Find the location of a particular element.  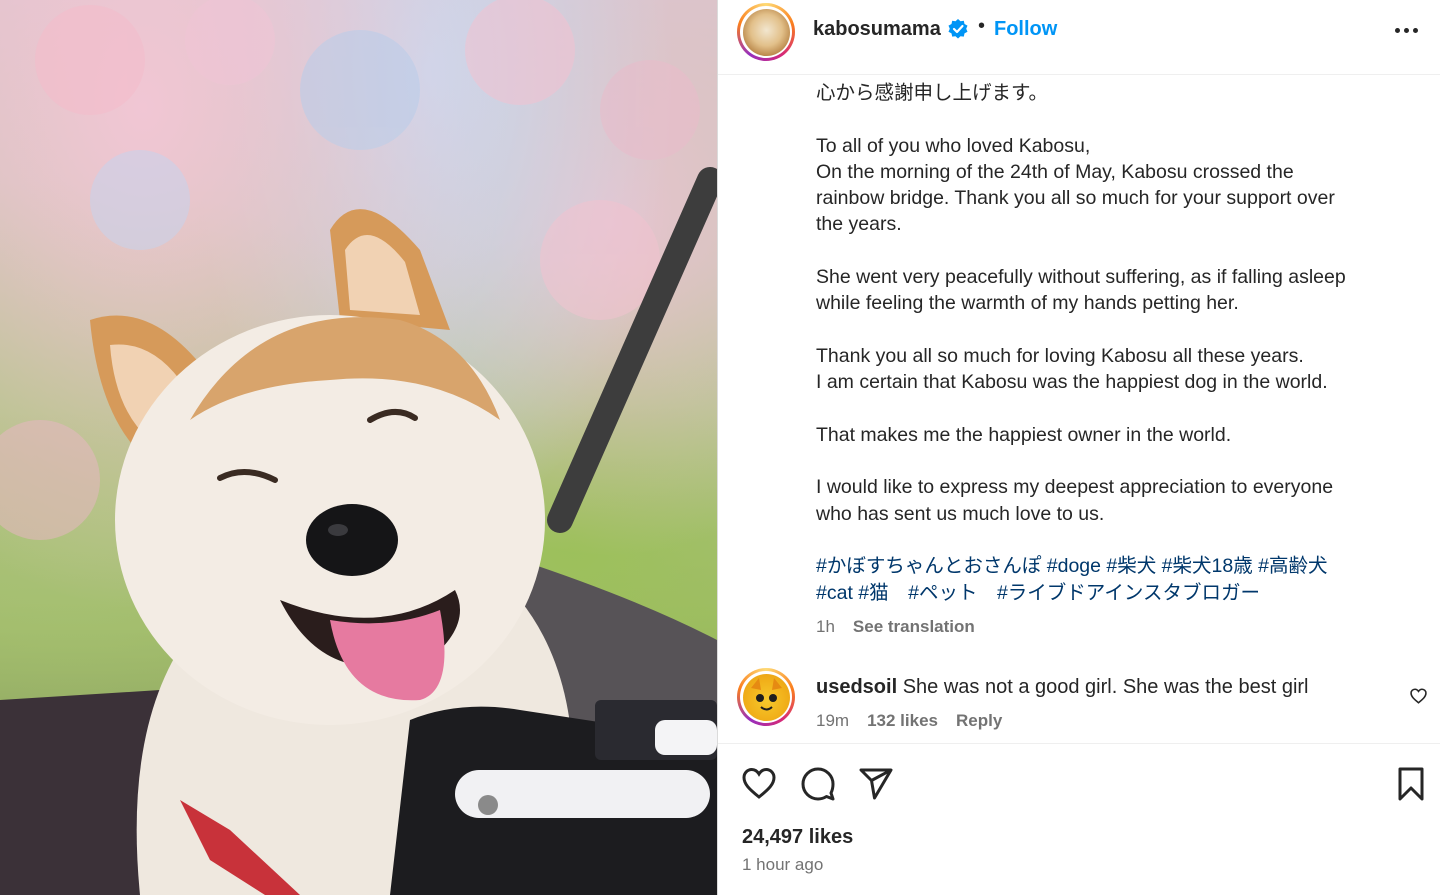

author-avatar is located at coordinates (766, 32).